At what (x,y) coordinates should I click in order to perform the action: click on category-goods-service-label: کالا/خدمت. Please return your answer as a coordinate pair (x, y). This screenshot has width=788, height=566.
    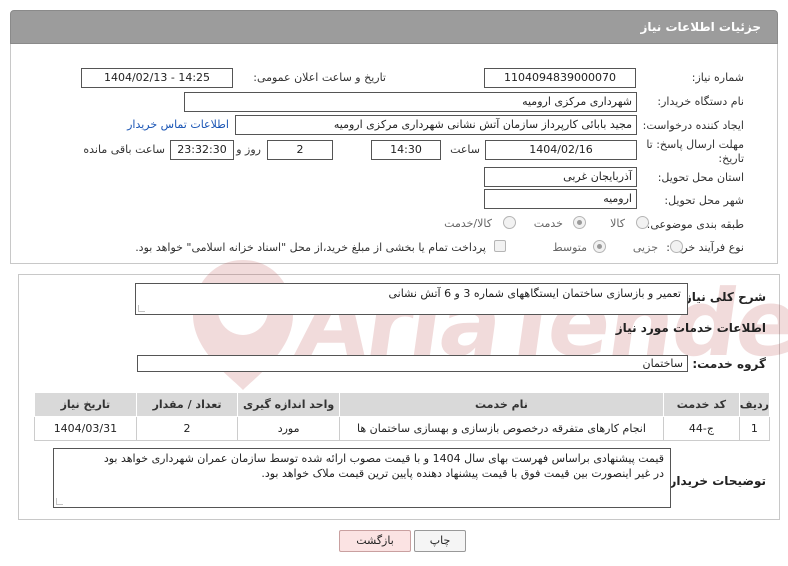
    Looking at the image, I should click on (468, 223).